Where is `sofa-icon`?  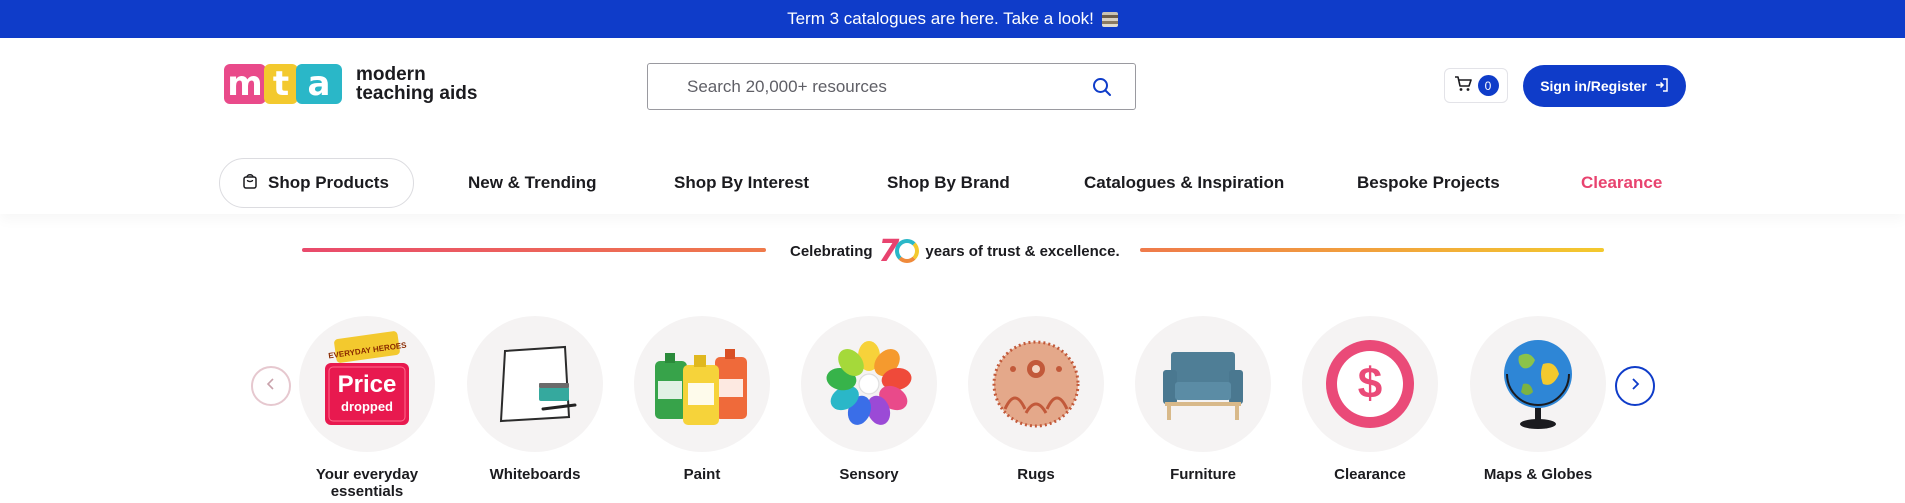
sofa-icon is located at coordinates (1203, 386).